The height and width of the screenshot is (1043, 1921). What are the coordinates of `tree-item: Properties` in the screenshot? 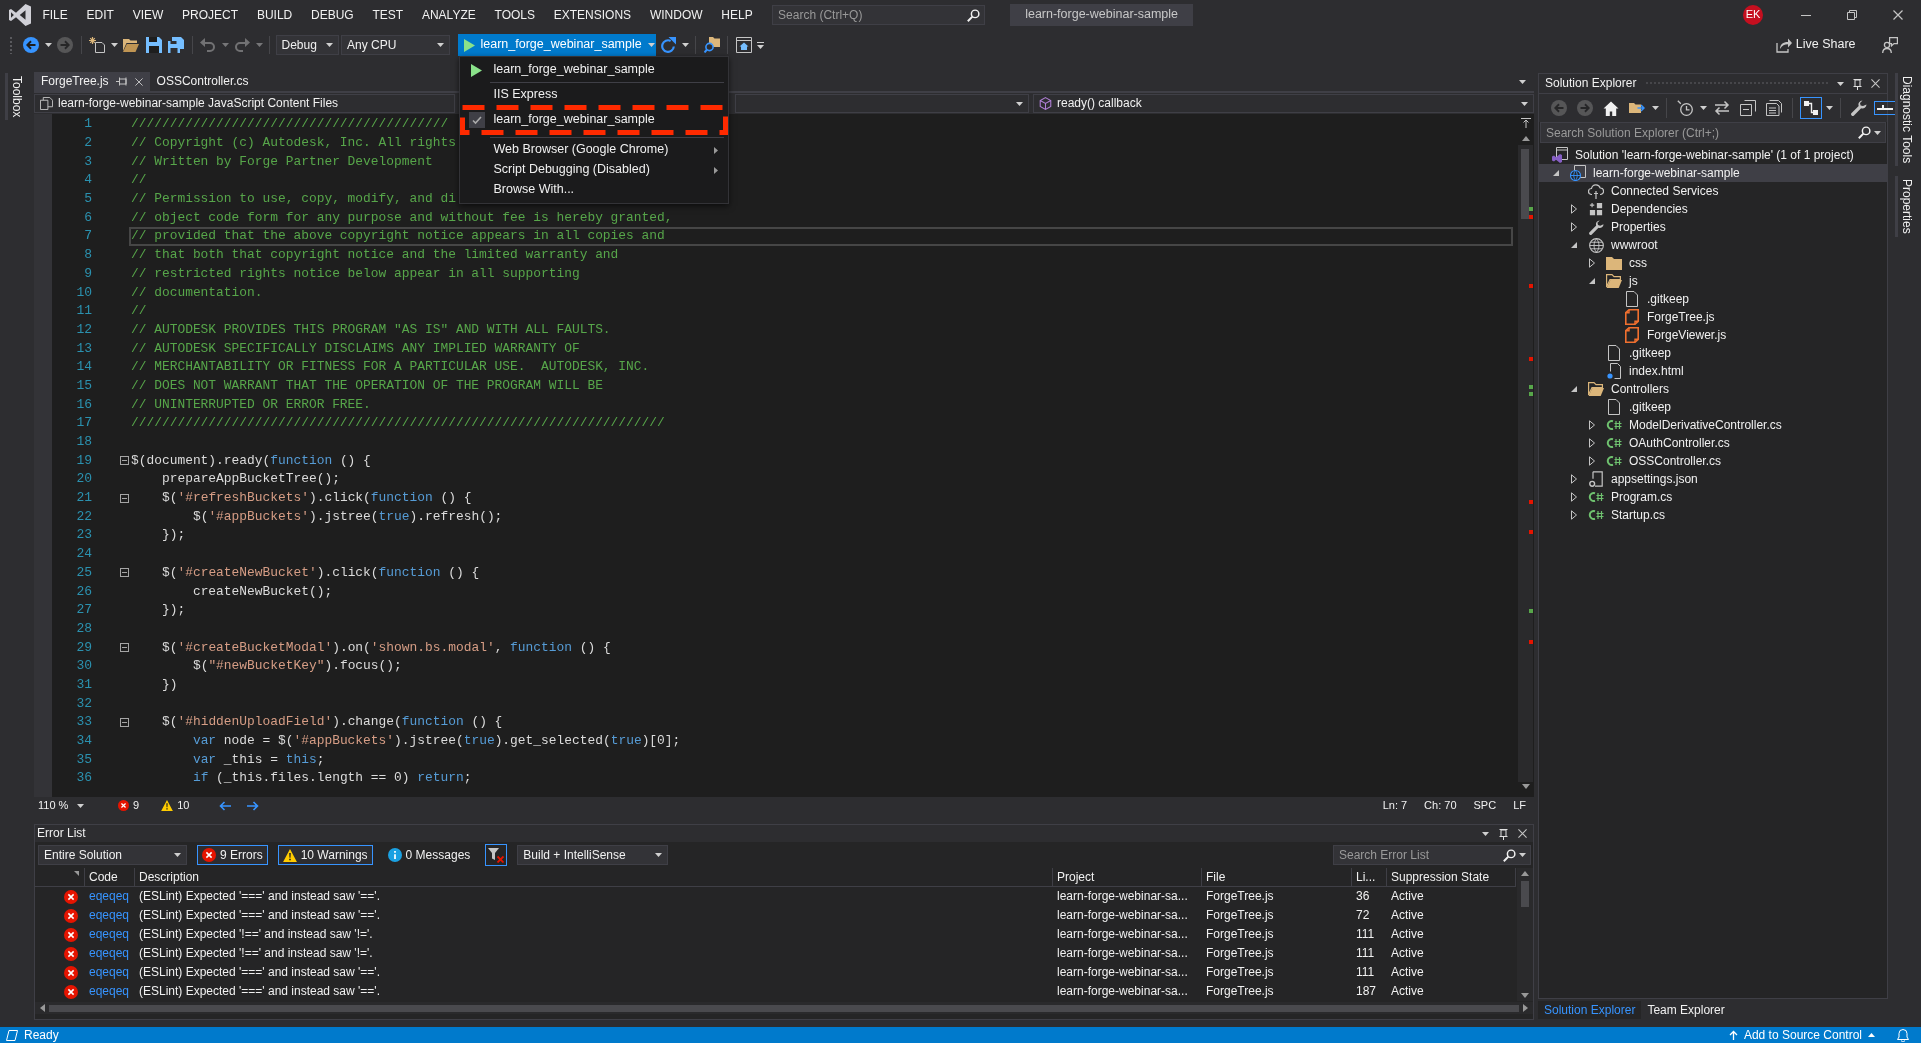 It's located at (1713, 227).